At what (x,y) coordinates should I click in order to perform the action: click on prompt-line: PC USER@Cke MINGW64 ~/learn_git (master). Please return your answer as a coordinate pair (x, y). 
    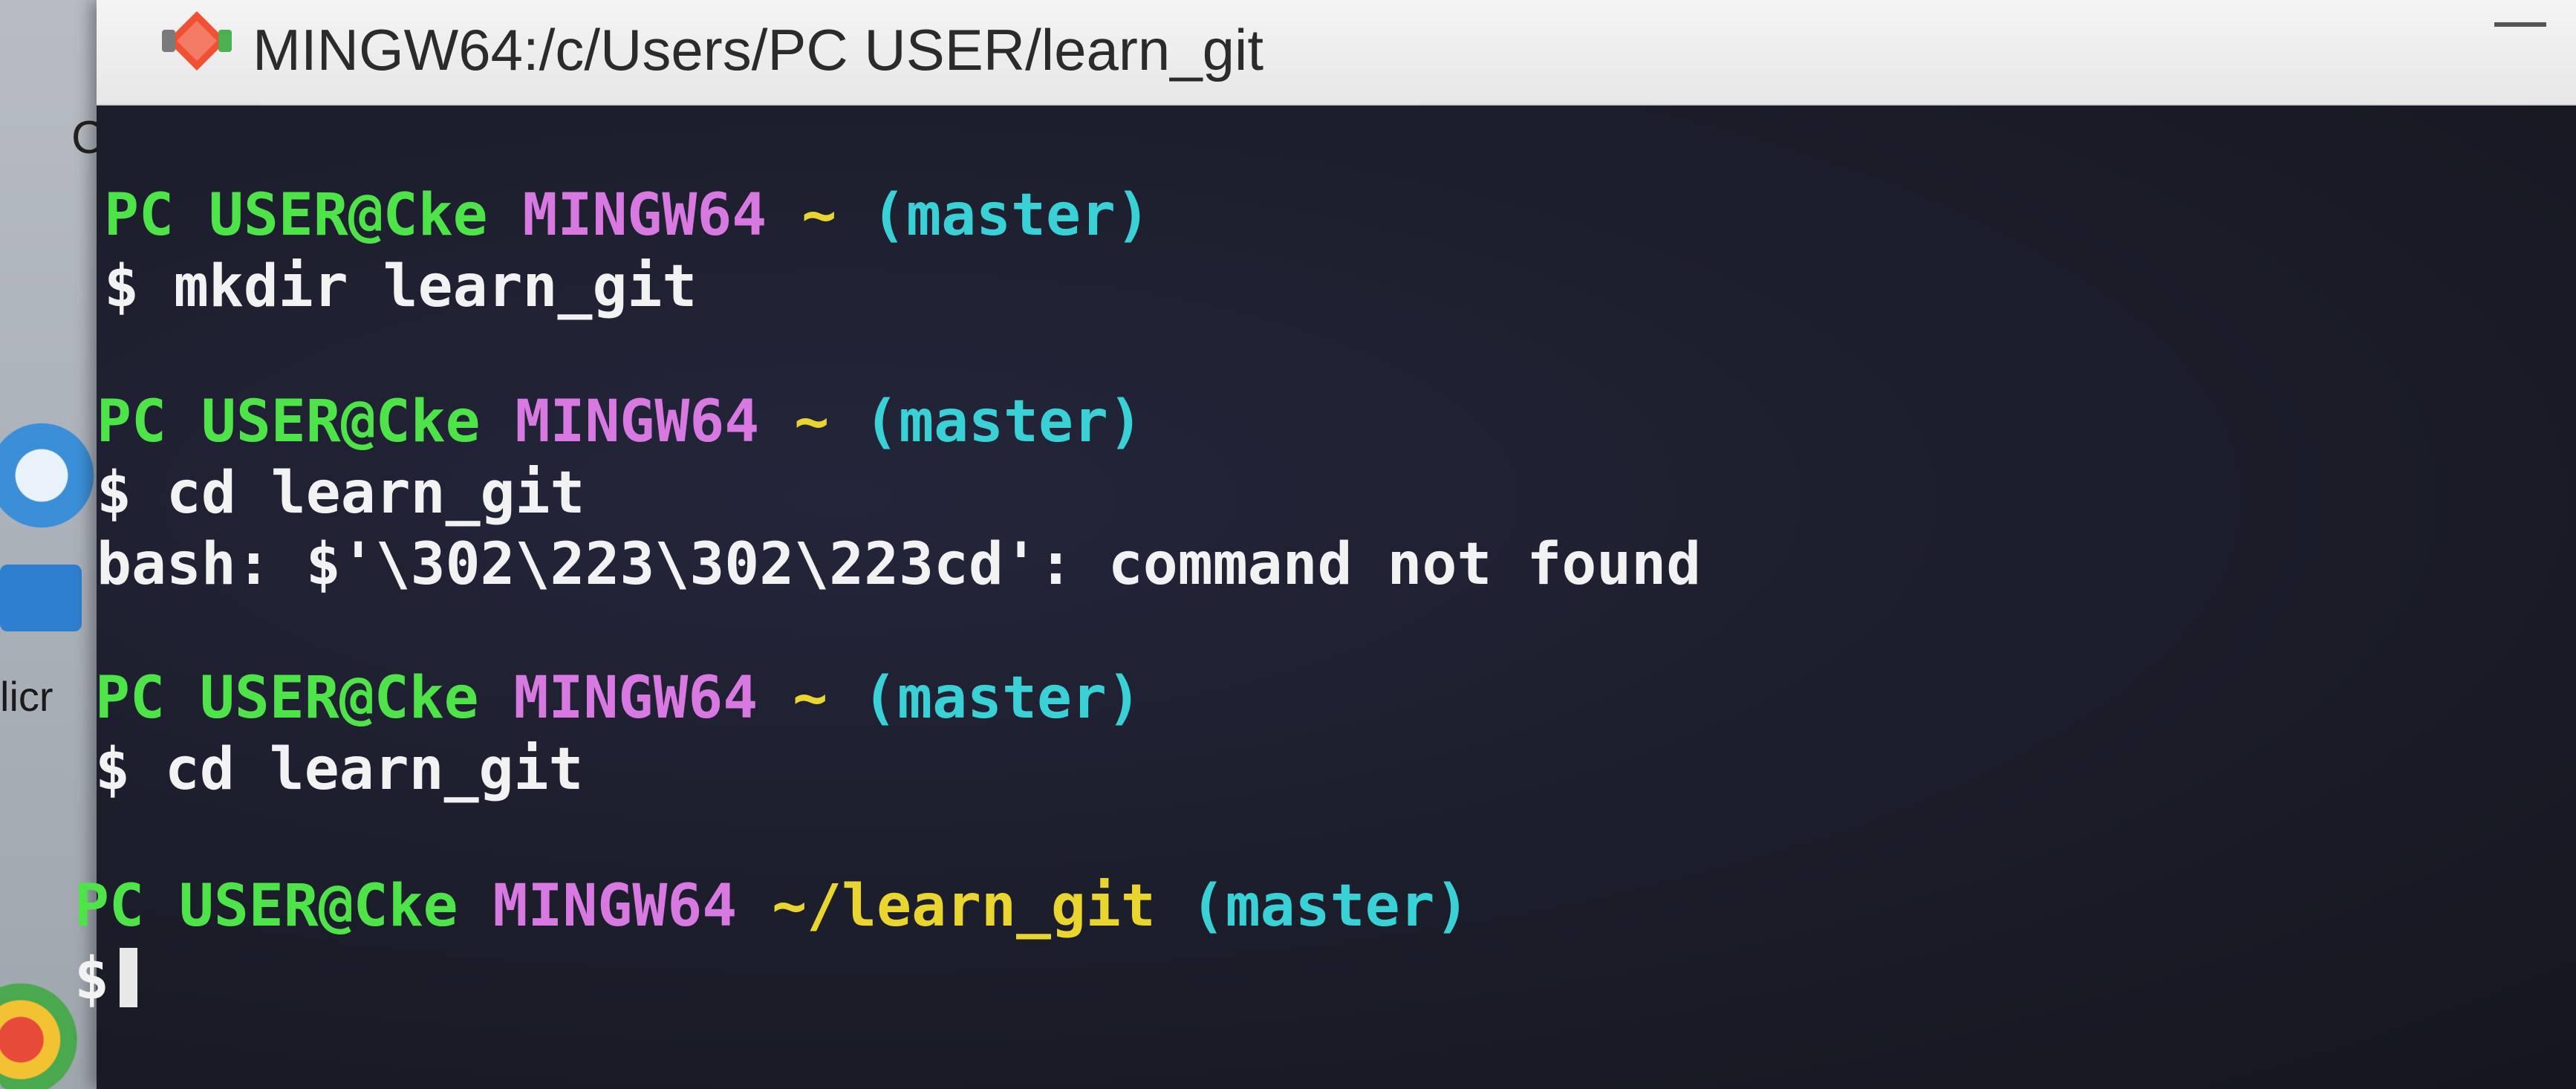
    Looking at the image, I should click on (772, 906).